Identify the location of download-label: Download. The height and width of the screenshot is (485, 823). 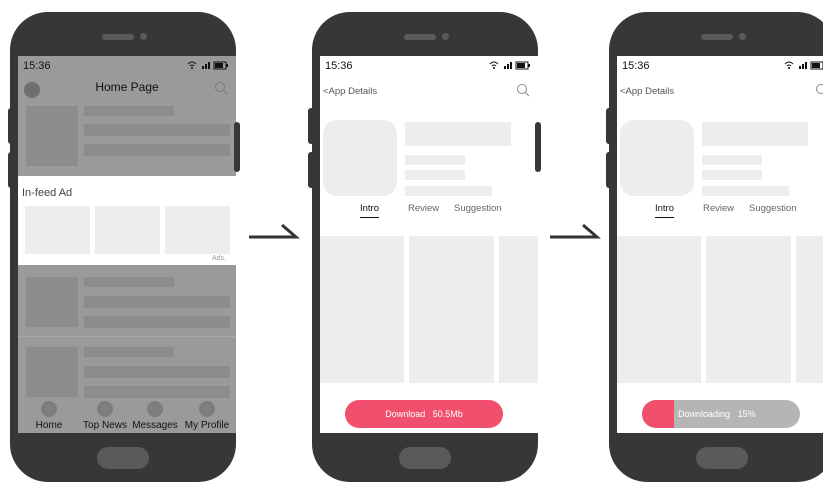
(405, 414).